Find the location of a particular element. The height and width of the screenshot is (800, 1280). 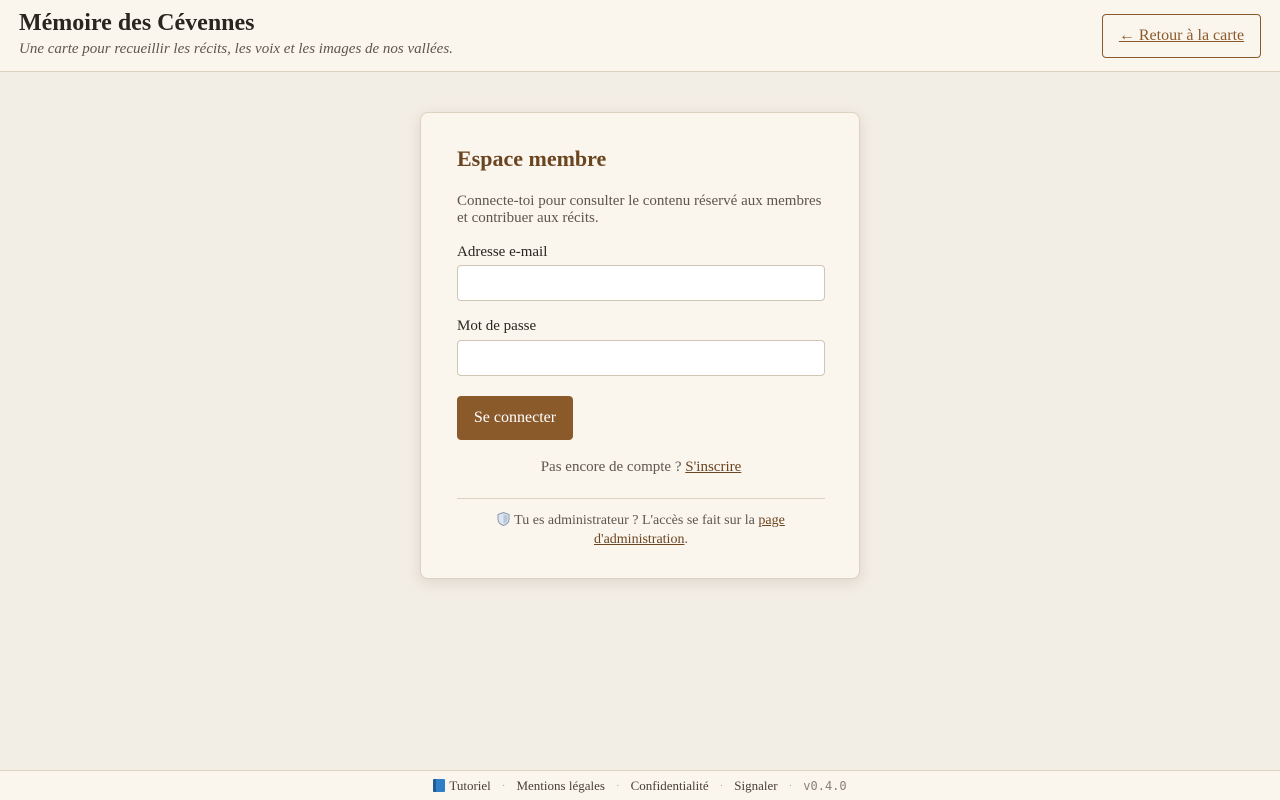

password-field is located at coordinates (641, 358).